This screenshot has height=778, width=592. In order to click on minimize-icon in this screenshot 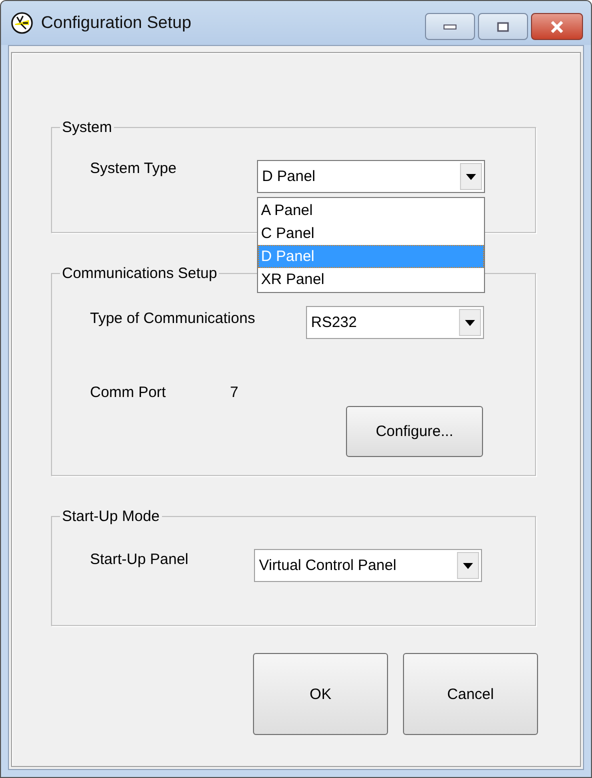, I will do `click(450, 27)`.